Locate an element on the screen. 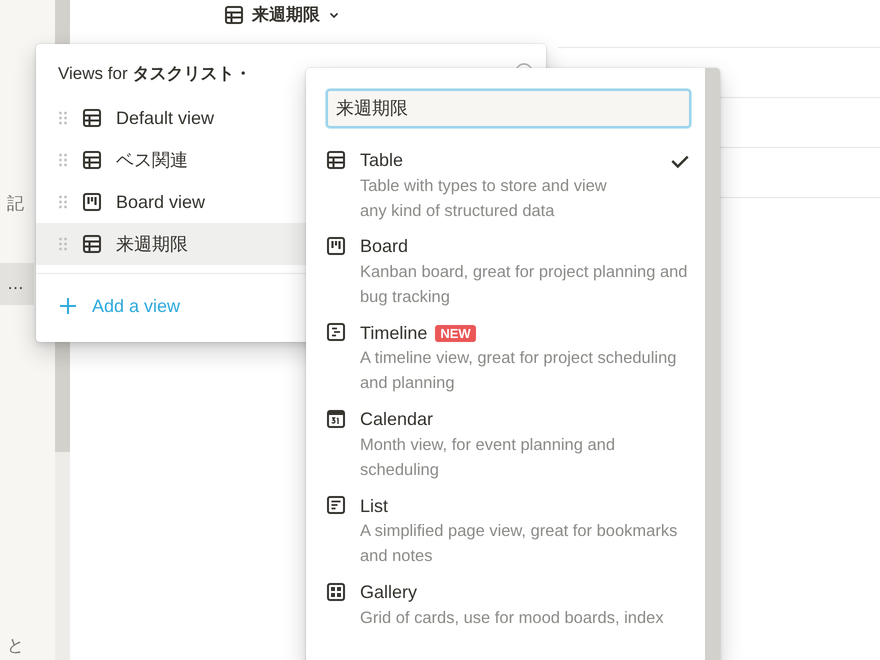 Image resolution: width=880 pixels, height=660 pixels. option-label: List is located at coordinates (374, 506).